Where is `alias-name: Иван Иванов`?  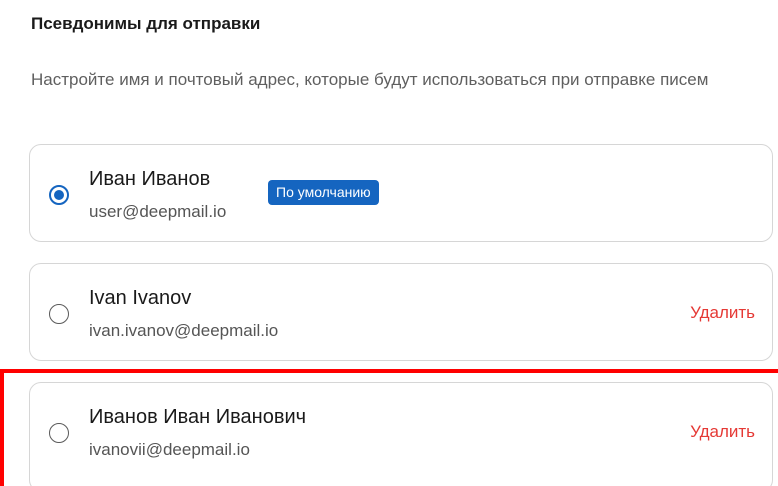
alias-name: Иван Иванов is located at coordinates (150, 179).